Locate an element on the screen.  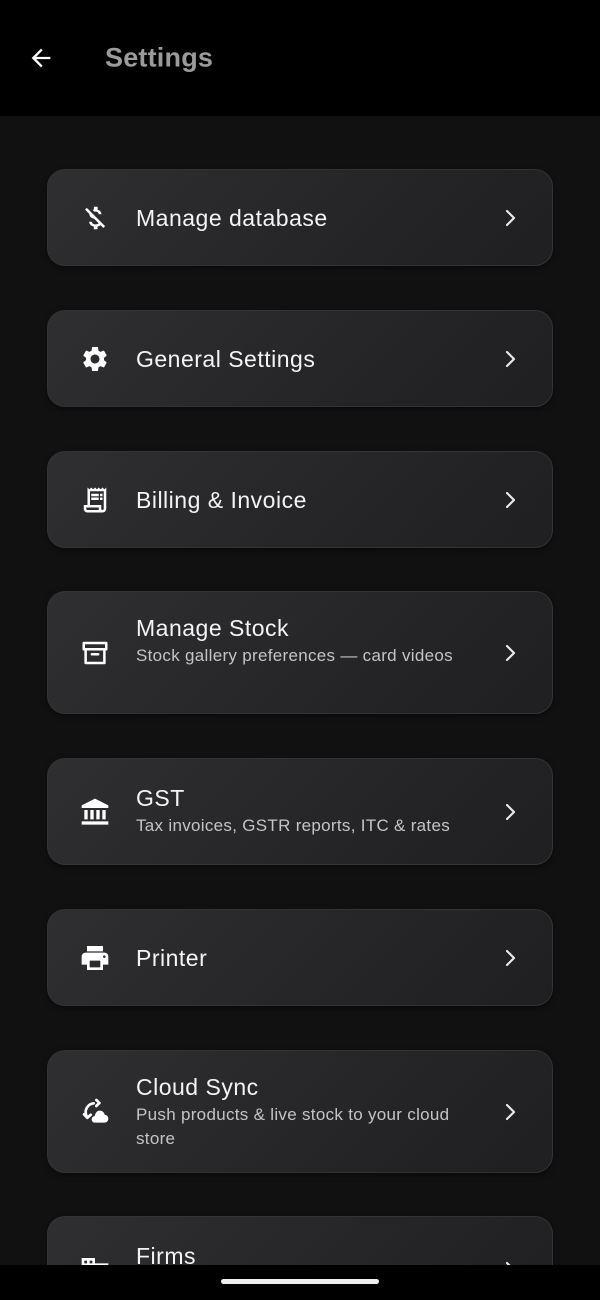
item-subtitle: Tax invoices, GSTR reports, ITC & rates is located at coordinates (293, 825).